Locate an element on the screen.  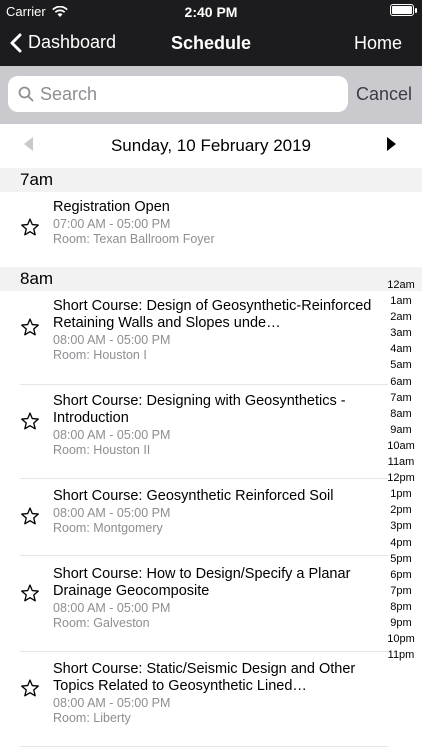
index-item: 5pm is located at coordinates (401, 559).